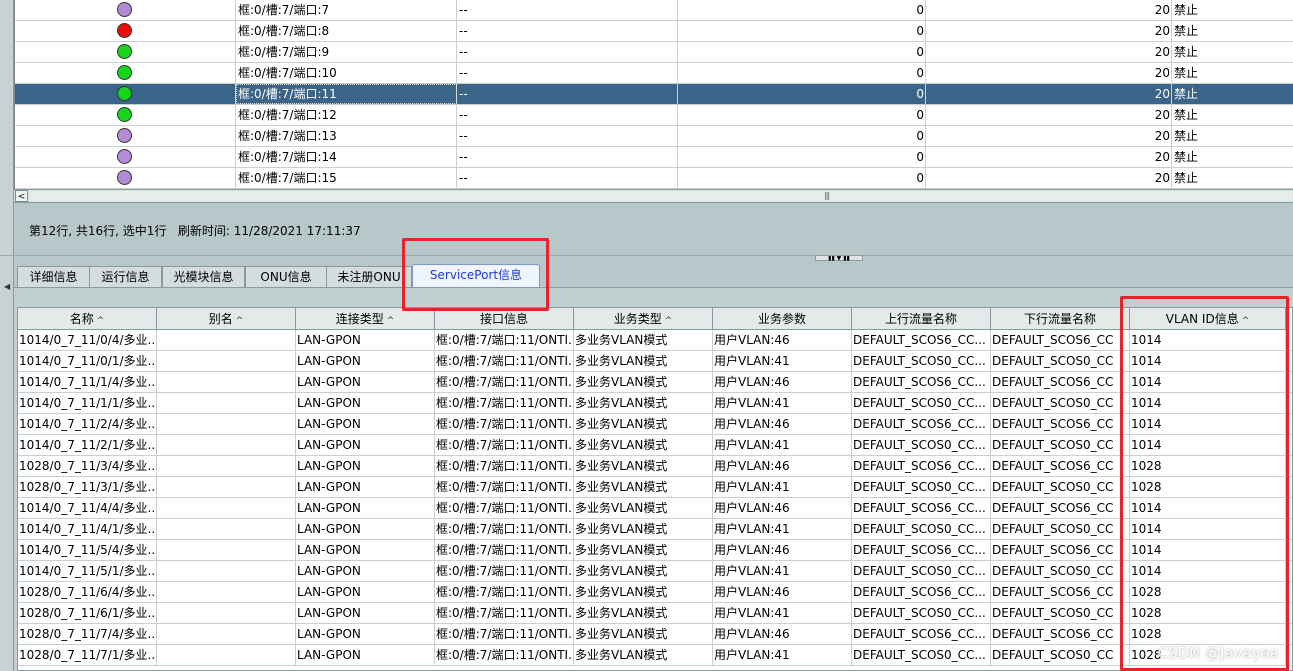 Image resolution: width=1293 pixels, height=671 pixels. I want to click on tab-4: 未注册ONU, so click(369, 276).